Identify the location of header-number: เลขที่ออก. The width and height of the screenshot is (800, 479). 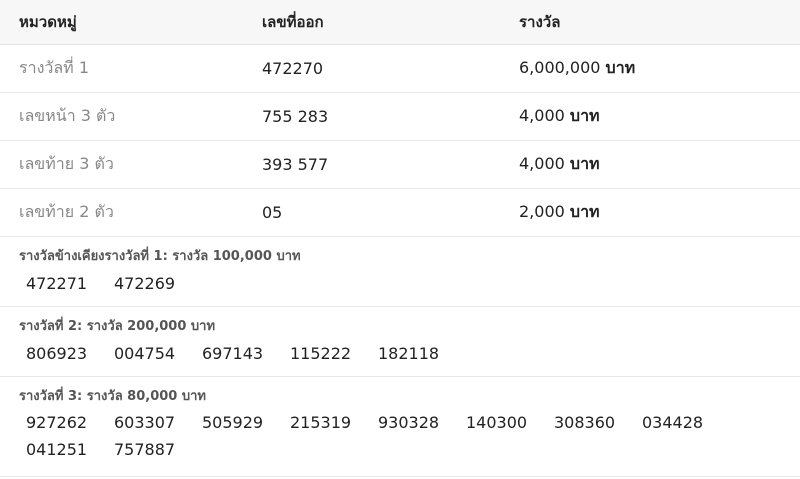
(293, 22).